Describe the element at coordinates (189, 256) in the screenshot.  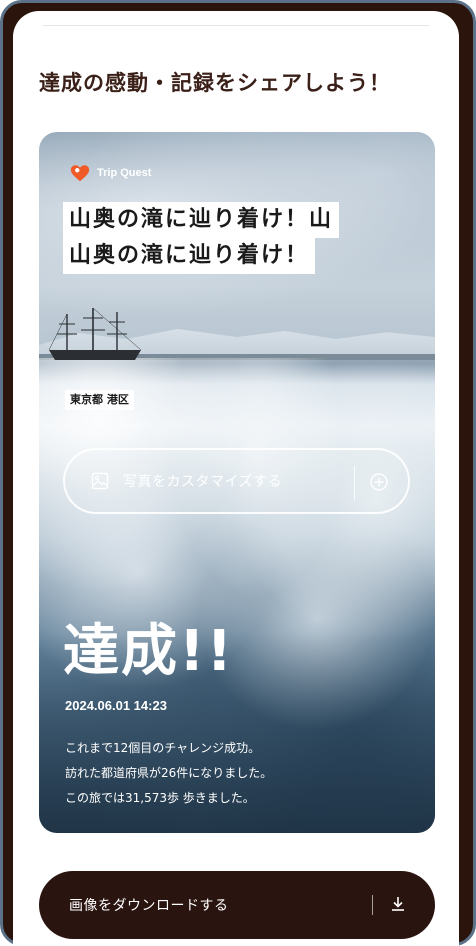
I see `challenge-title-line-2: 山奥の滝に辿り着け！` at that location.